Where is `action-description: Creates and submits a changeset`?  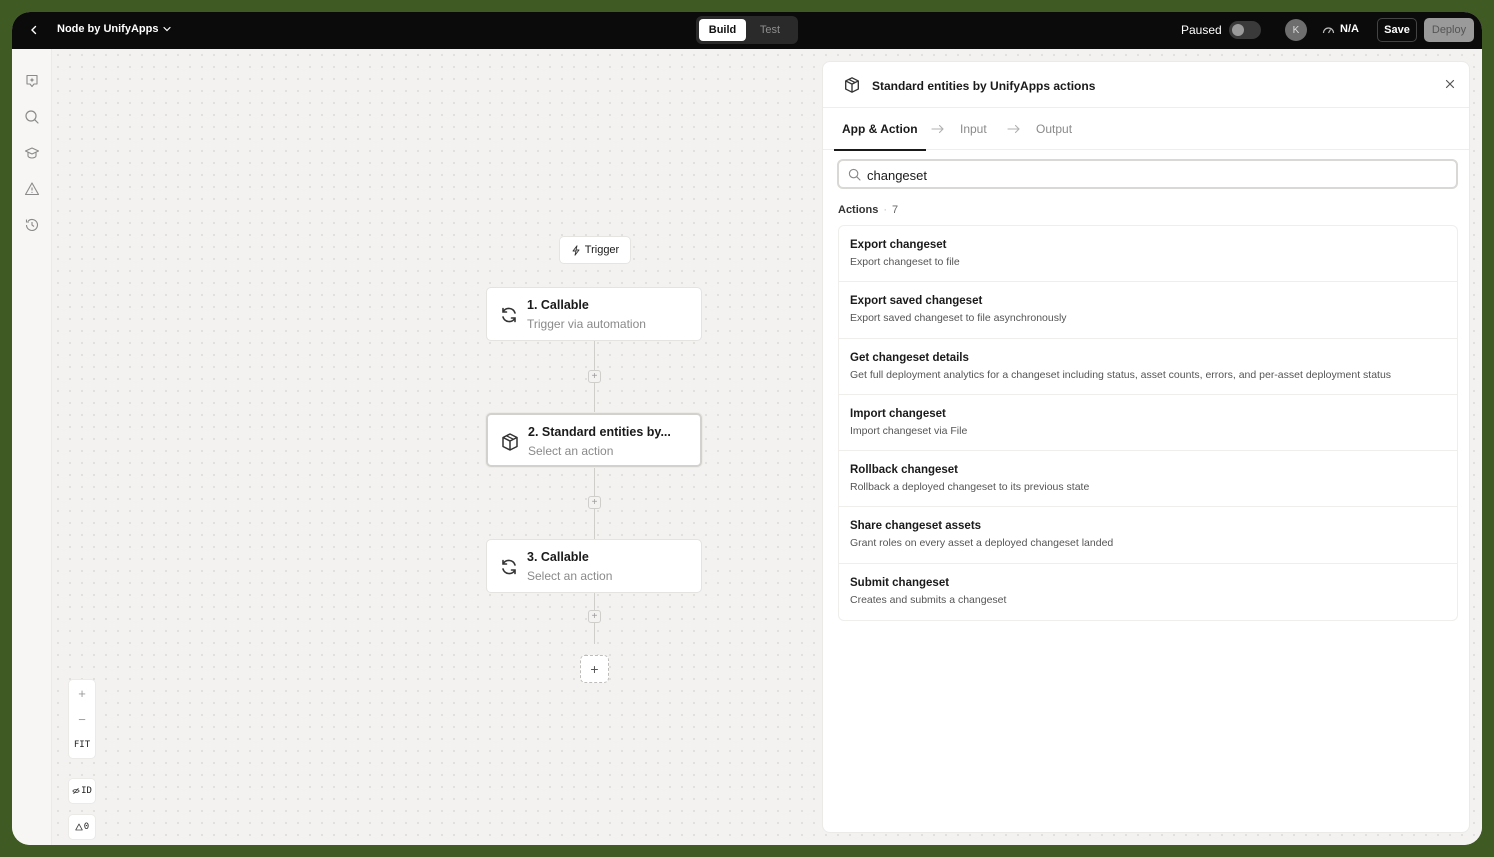
action-description: Creates and submits a changeset is located at coordinates (928, 599).